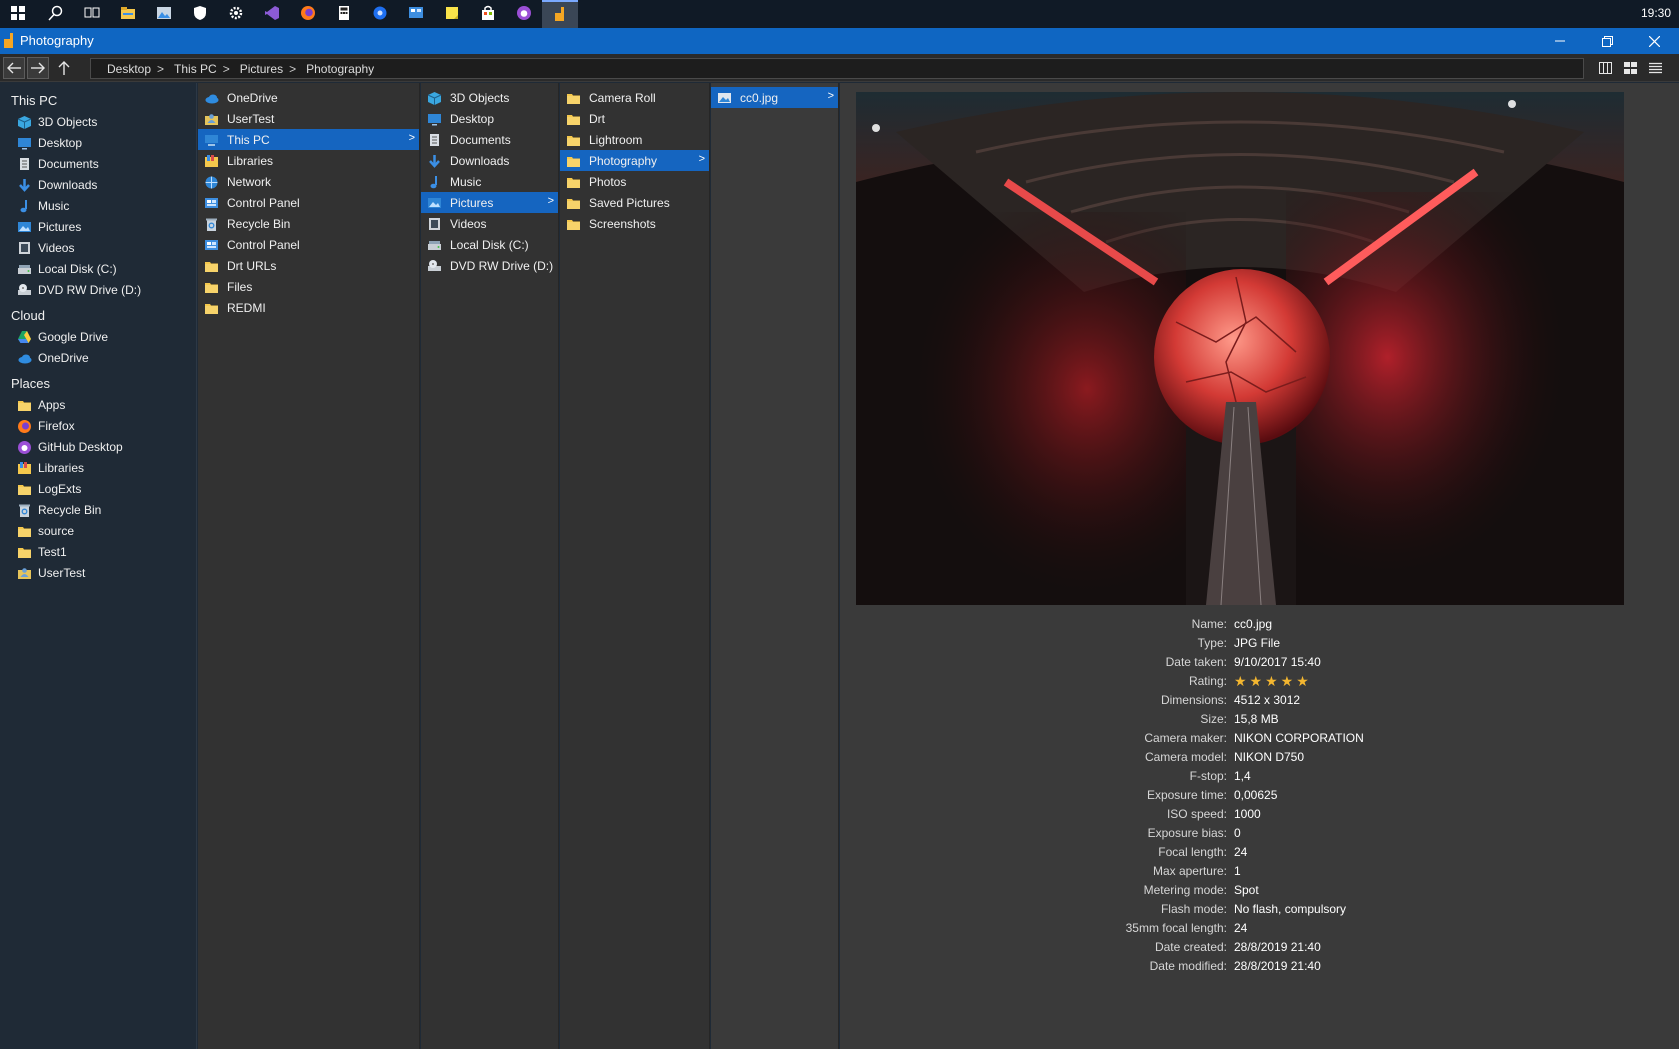  Describe the element at coordinates (489, 244) in the screenshot. I see `column-item-local-disk-c: Local Disk (C:)` at that location.